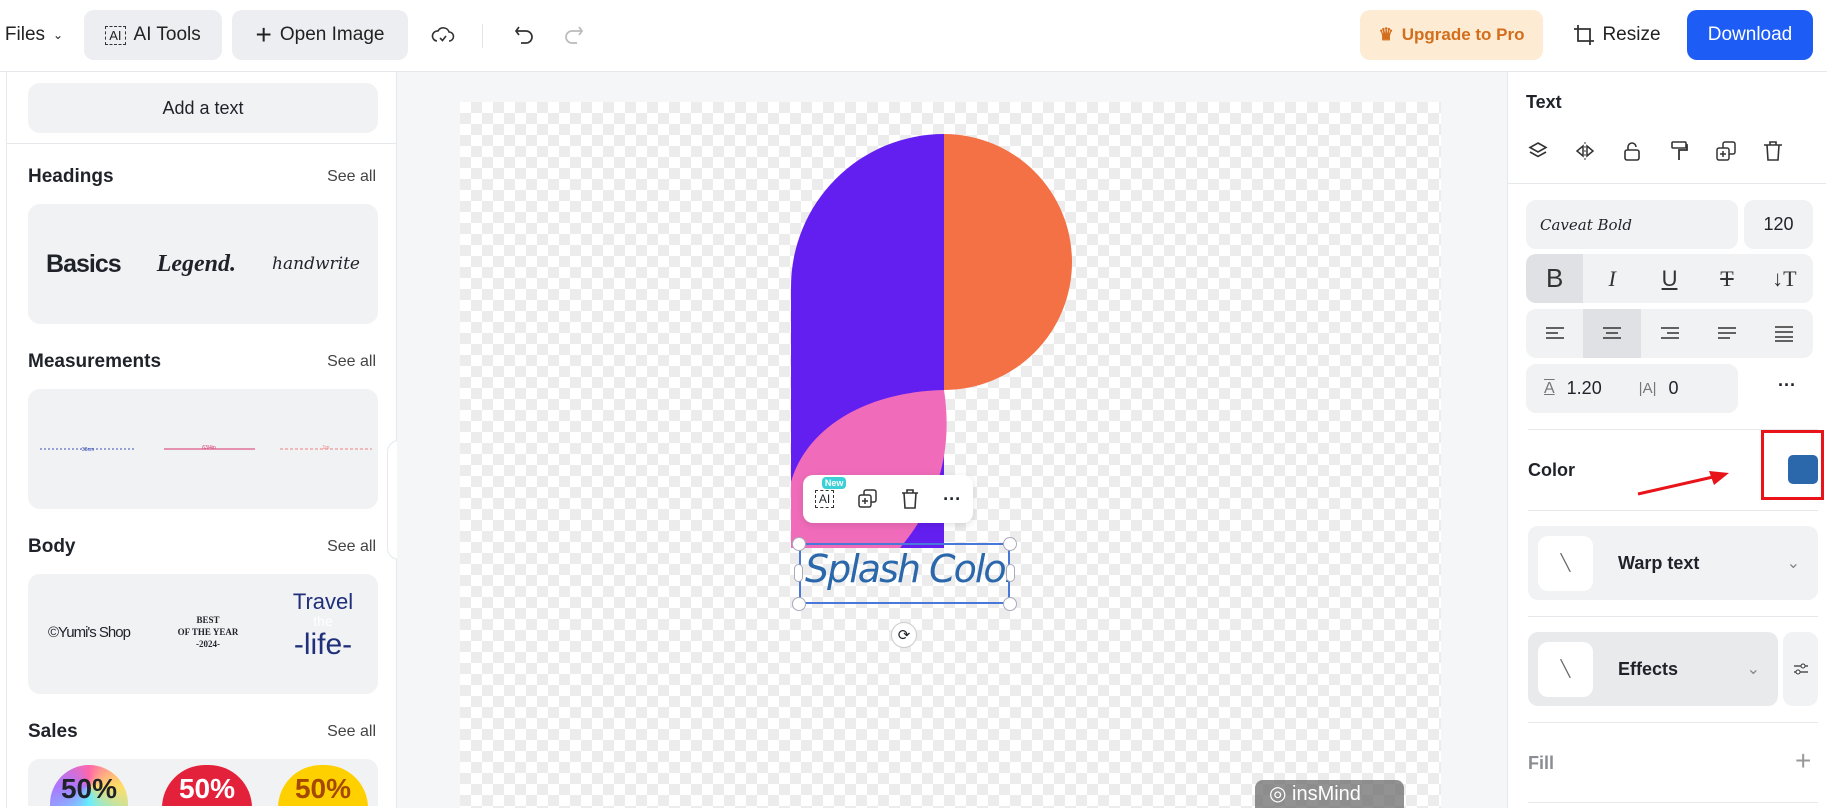 The height and width of the screenshot is (808, 1827). I want to click on sample-best-of-year: BEST OF THE YEAR -2024-, so click(208, 632).